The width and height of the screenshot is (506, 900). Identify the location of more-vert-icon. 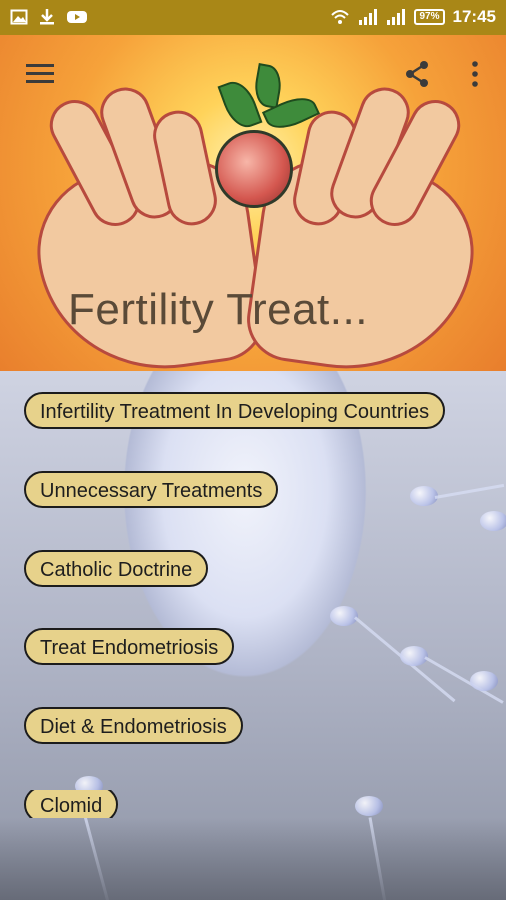
(475, 74).